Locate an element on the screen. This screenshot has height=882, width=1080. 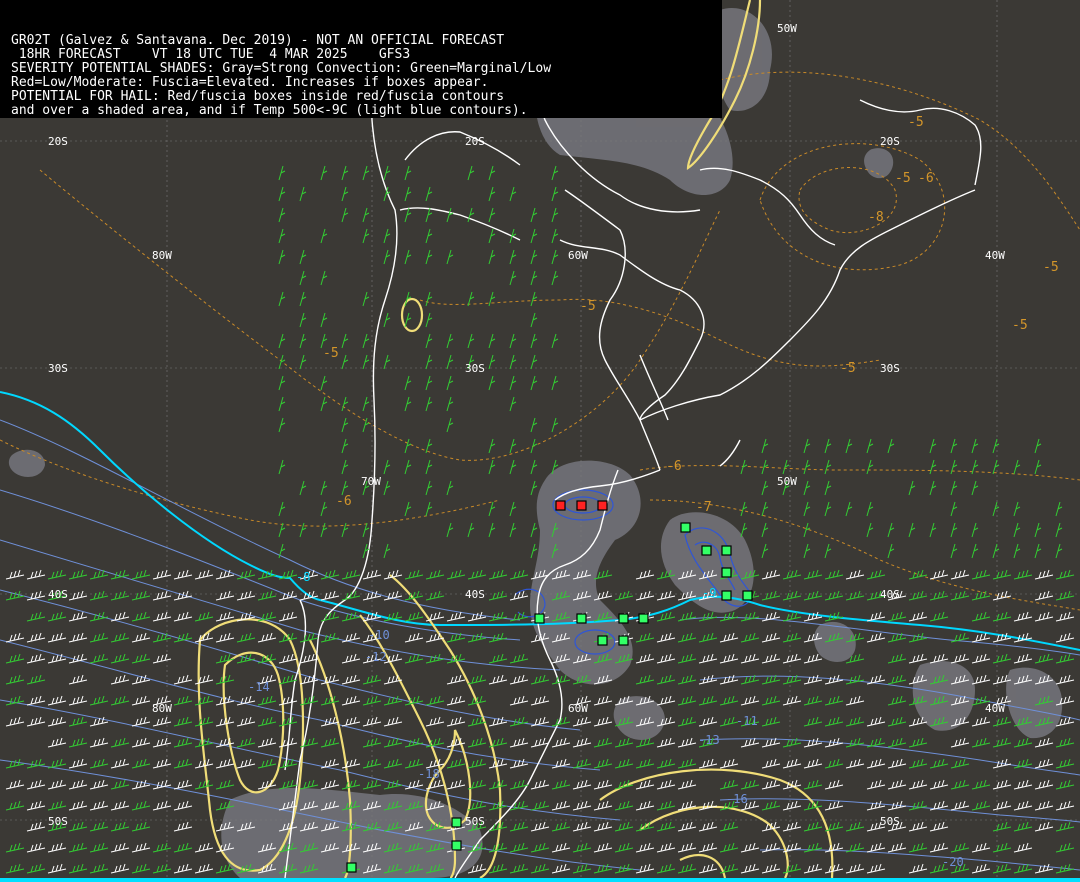
lon-label: 60W is located at coordinates (578, 708).